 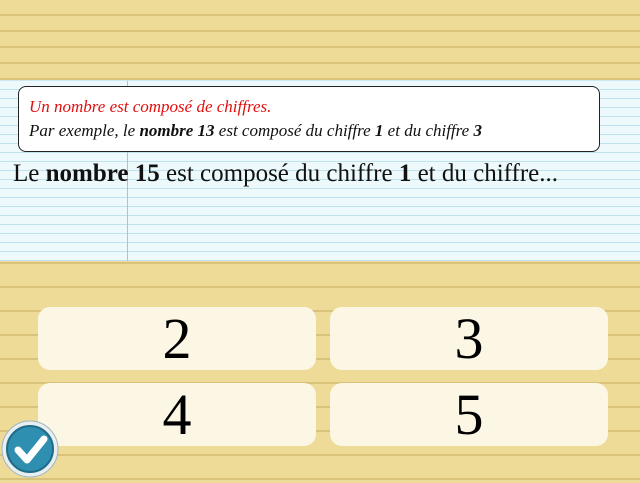 I want to click on question-part: Le, so click(x=29, y=173).